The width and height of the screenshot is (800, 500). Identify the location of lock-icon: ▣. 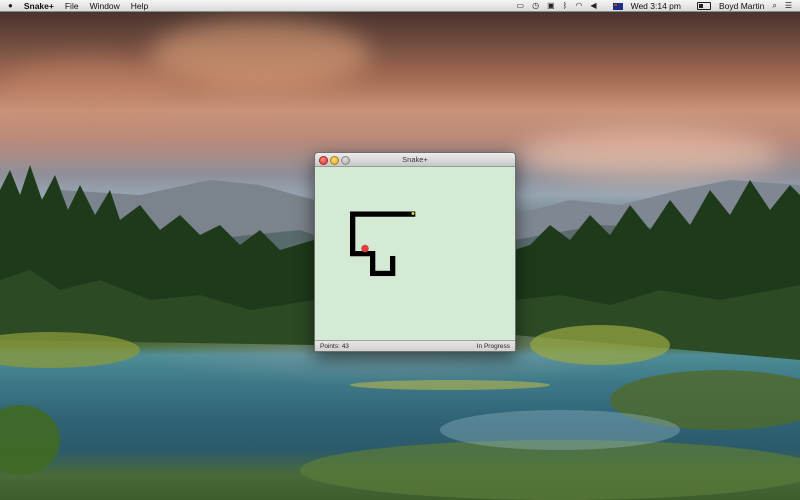
(551, 6).